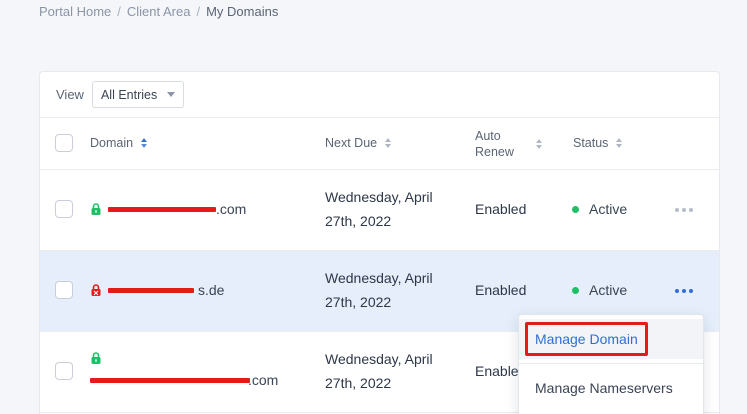 This screenshot has height=414, width=747. I want to click on domain-actions-dropdown: Manage Domain Manage Nameservers, so click(611, 364).